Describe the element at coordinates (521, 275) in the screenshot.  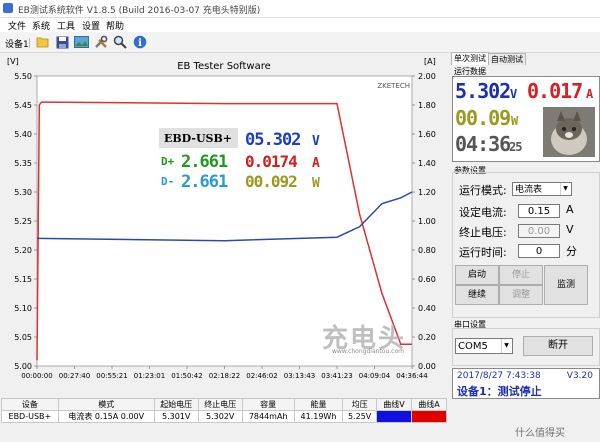
I see `stop-button: 停止` at that location.